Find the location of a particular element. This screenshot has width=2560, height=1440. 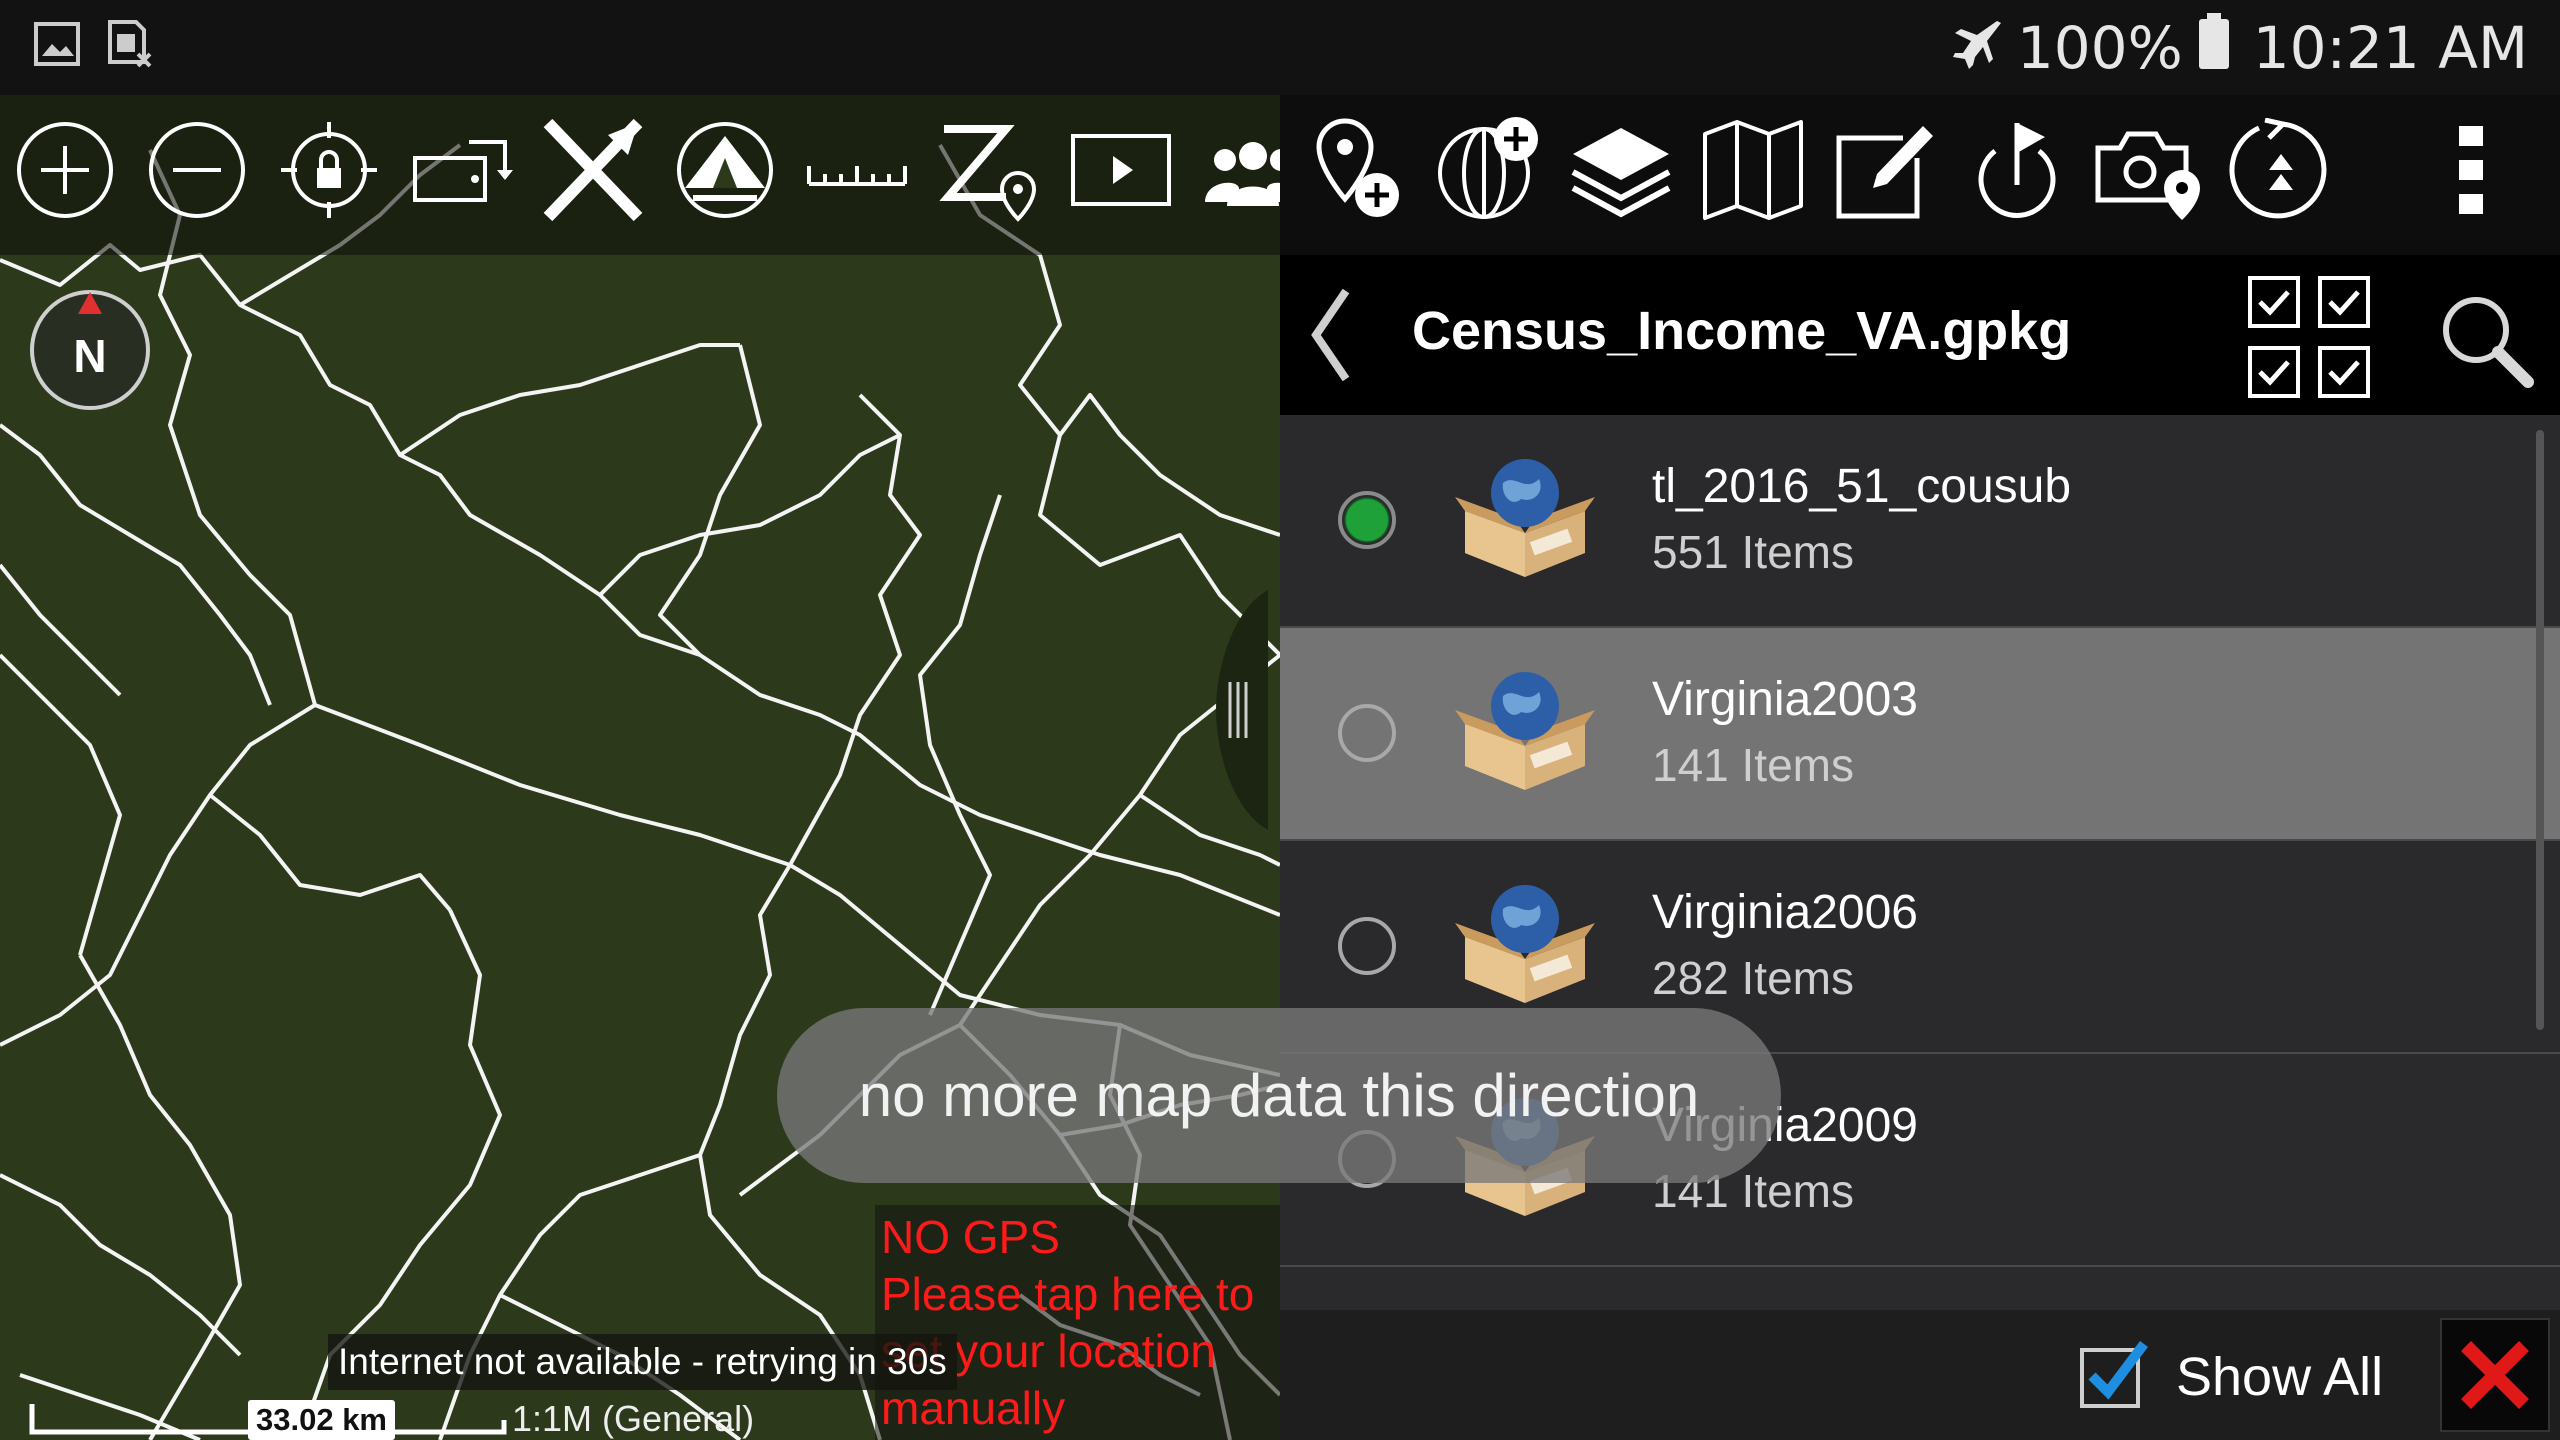

campsite-button is located at coordinates (725, 170).